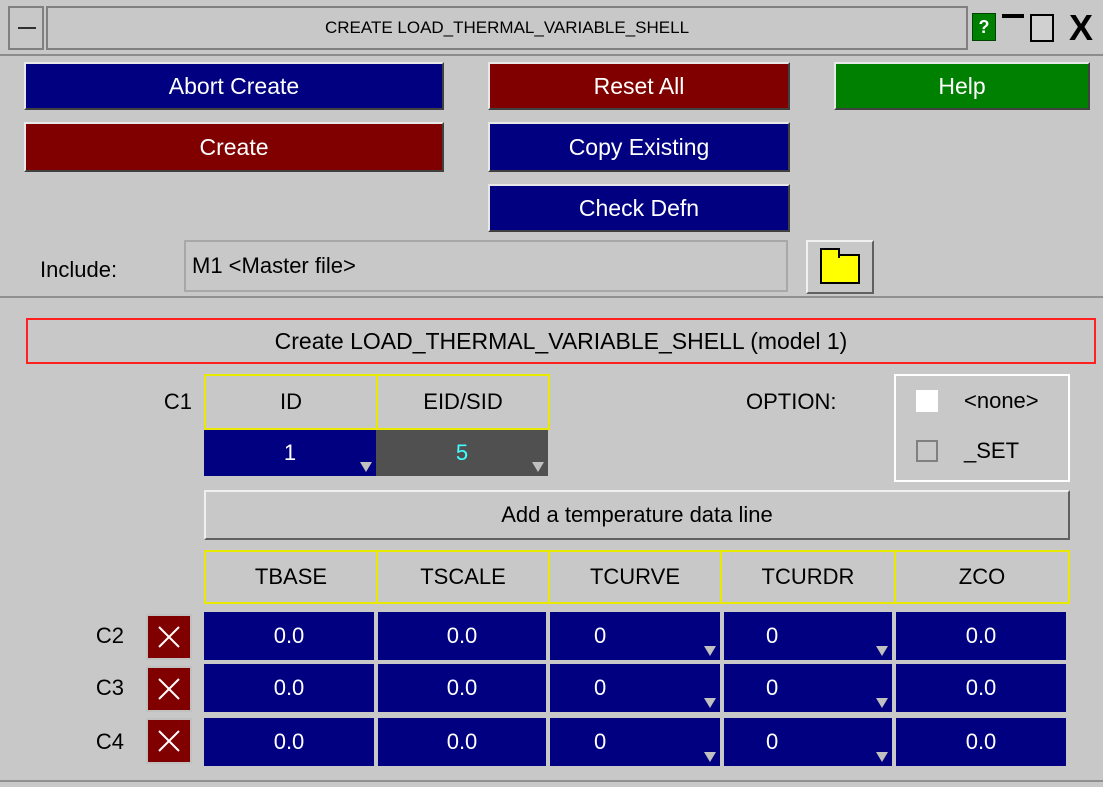 The image size is (1103, 787). What do you see at coordinates (637, 515) in the screenshot?
I see `add-temperature-line-button: Add a temperature data line` at bounding box center [637, 515].